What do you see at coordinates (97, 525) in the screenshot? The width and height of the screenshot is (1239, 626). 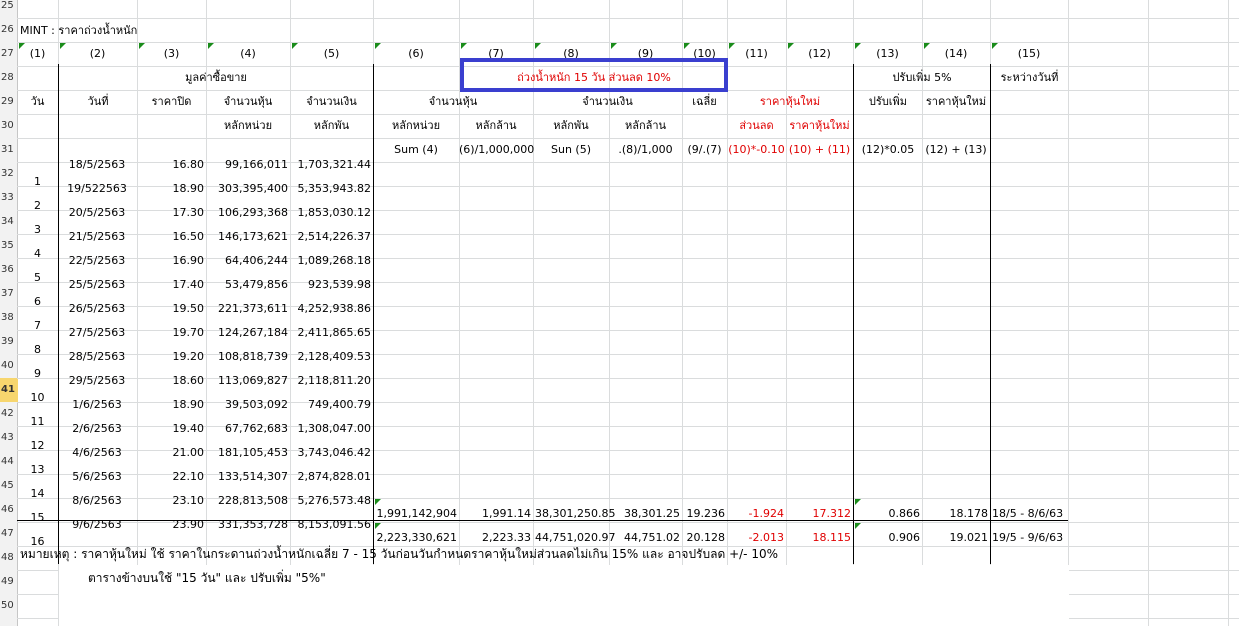 I see `date-cell: 9/6/2563` at bounding box center [97, 525].